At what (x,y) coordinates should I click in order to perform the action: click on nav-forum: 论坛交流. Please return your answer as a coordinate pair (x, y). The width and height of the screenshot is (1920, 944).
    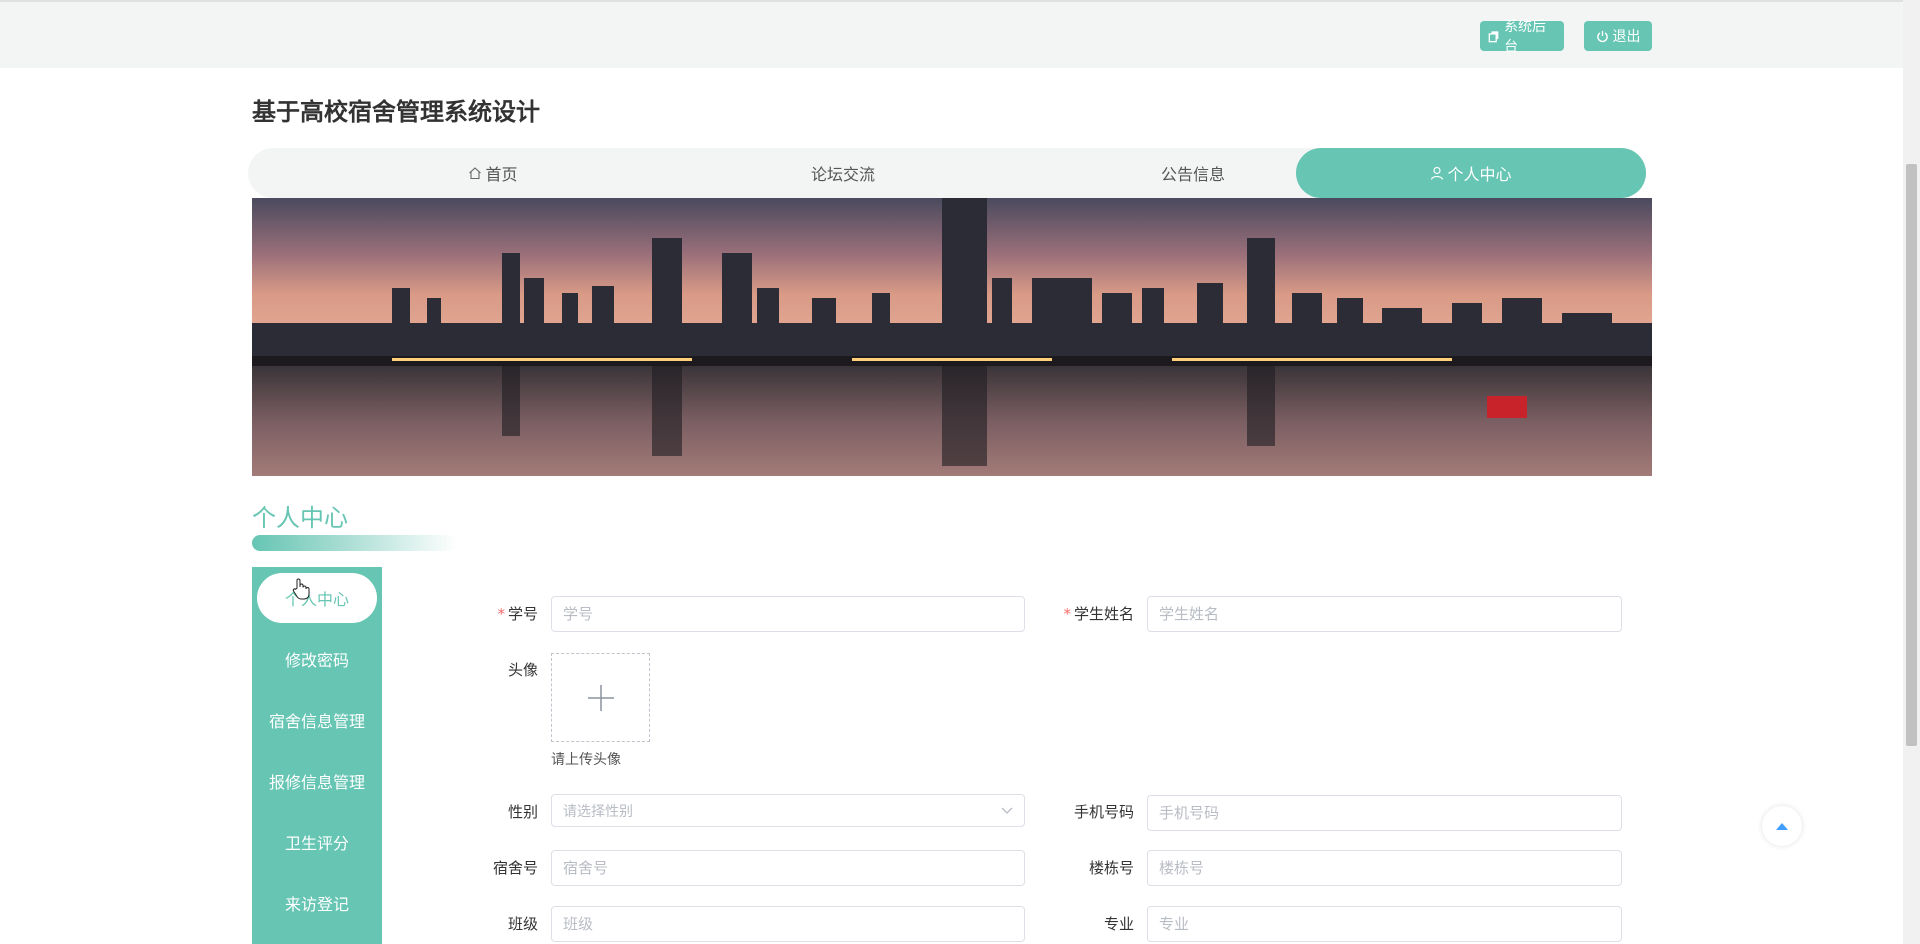
    Looking at the image, I should click on (843, 173).